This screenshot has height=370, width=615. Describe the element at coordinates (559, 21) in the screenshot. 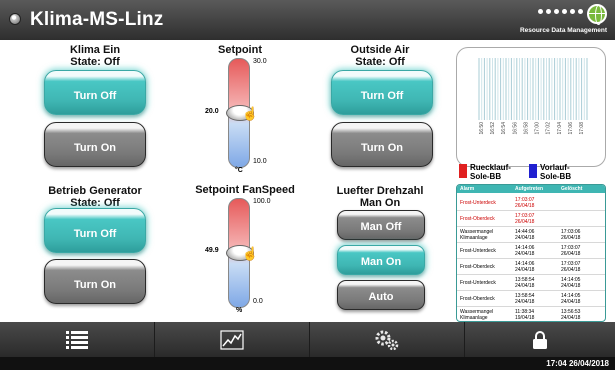

I see `company-logo: Resource Data Management` at that location.